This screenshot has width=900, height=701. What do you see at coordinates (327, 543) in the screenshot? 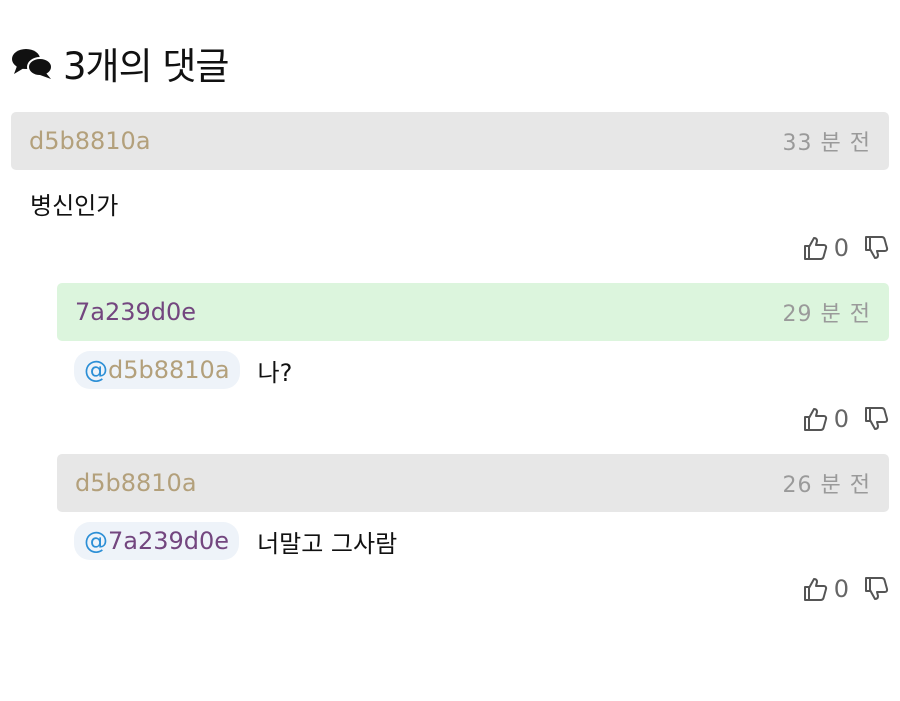
I see `comment-text: 너말고 그사람` at bounding box center [327, 543].